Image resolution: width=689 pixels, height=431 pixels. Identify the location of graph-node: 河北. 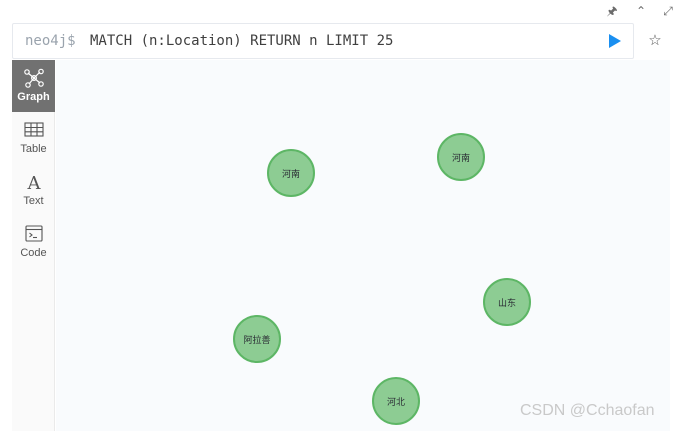
(396, 401).